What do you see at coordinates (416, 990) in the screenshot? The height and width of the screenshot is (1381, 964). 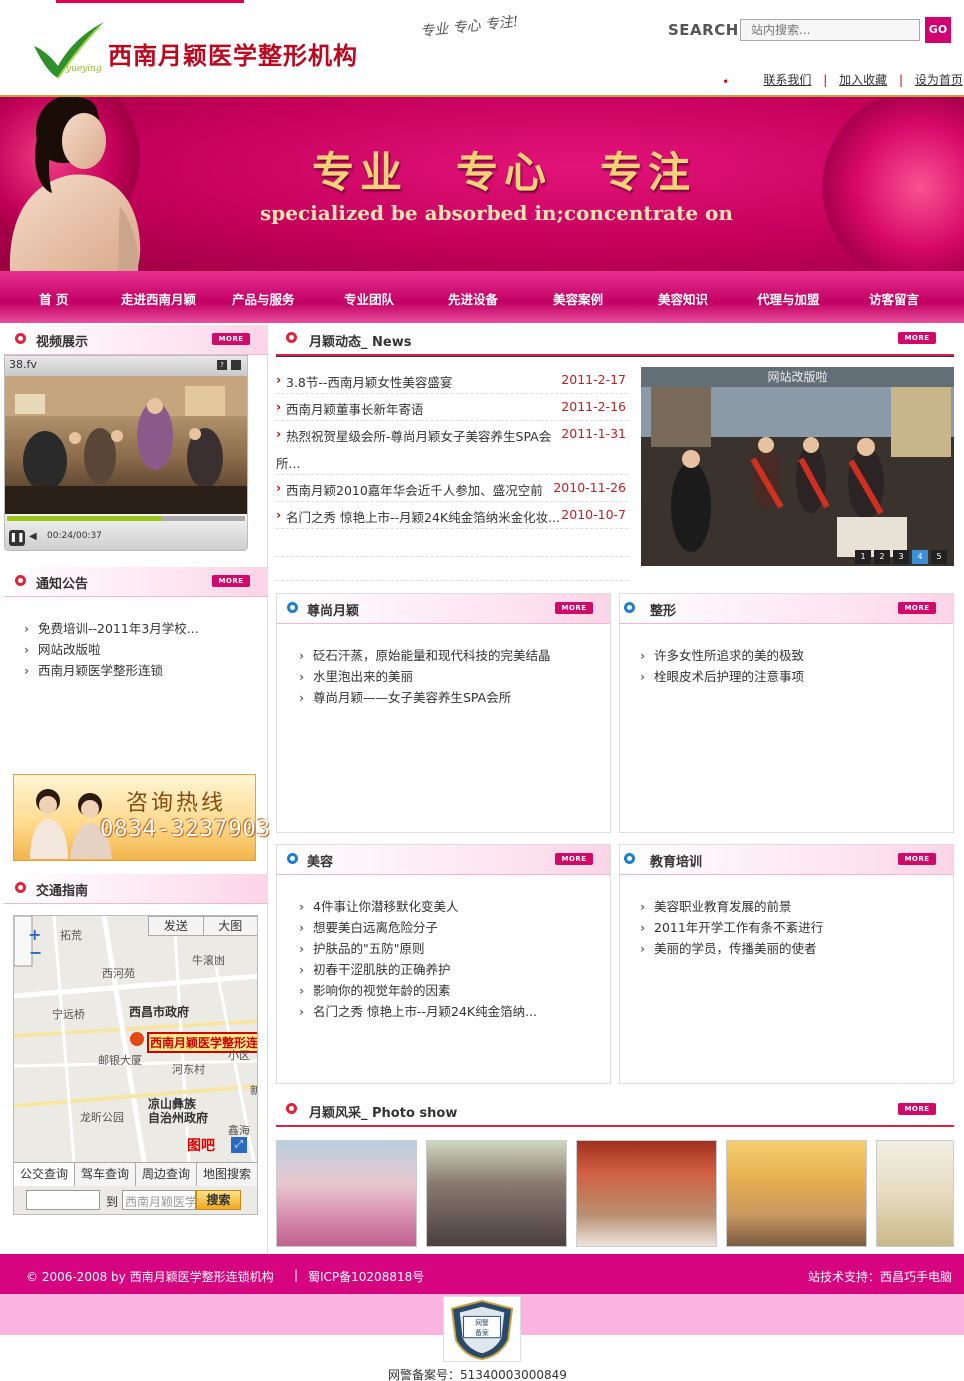 I see `list-item: 影响你的视觉年龄的因素` at bounding box center [416, 990].